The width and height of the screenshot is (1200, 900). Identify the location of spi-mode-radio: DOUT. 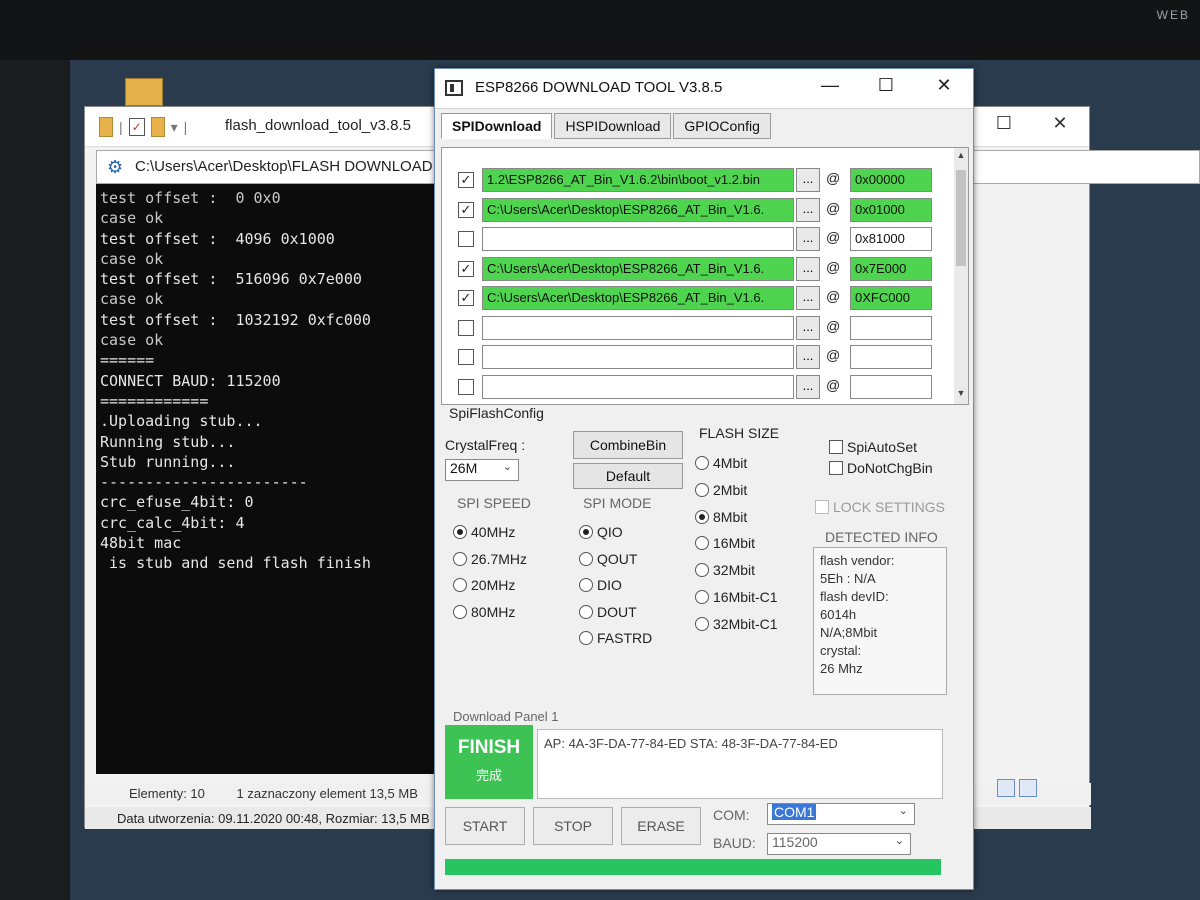
(608, 612).